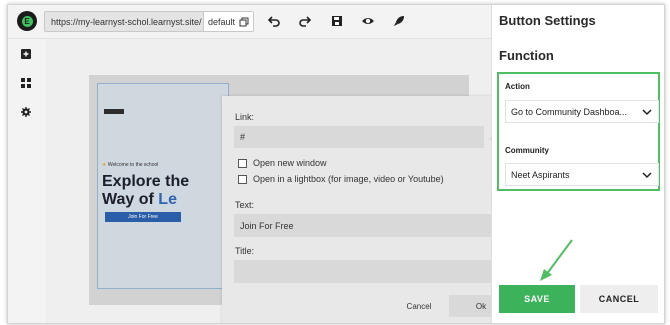  What do you see at coordinates (114, 111) in the screenshot?
I see `section-handle` at bounding box center [114, 111].